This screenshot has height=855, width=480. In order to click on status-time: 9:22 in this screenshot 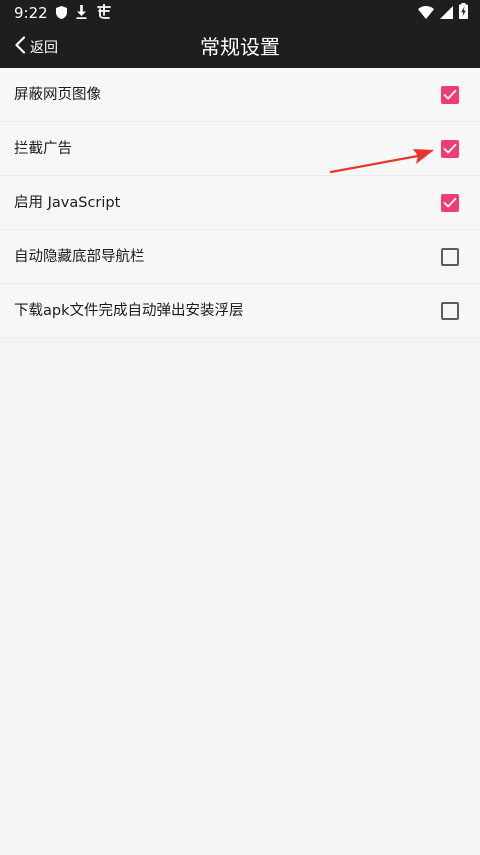, I will do `click(31, 13)`.